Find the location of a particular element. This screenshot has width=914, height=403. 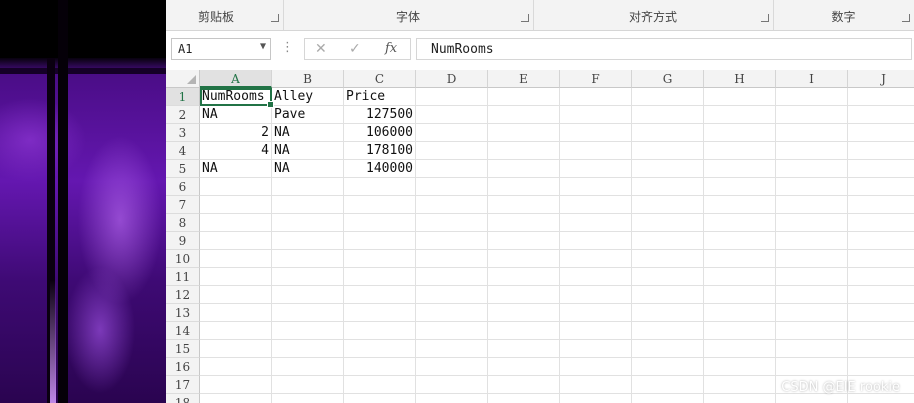

column-header: J is located at coordinates (881, 79).